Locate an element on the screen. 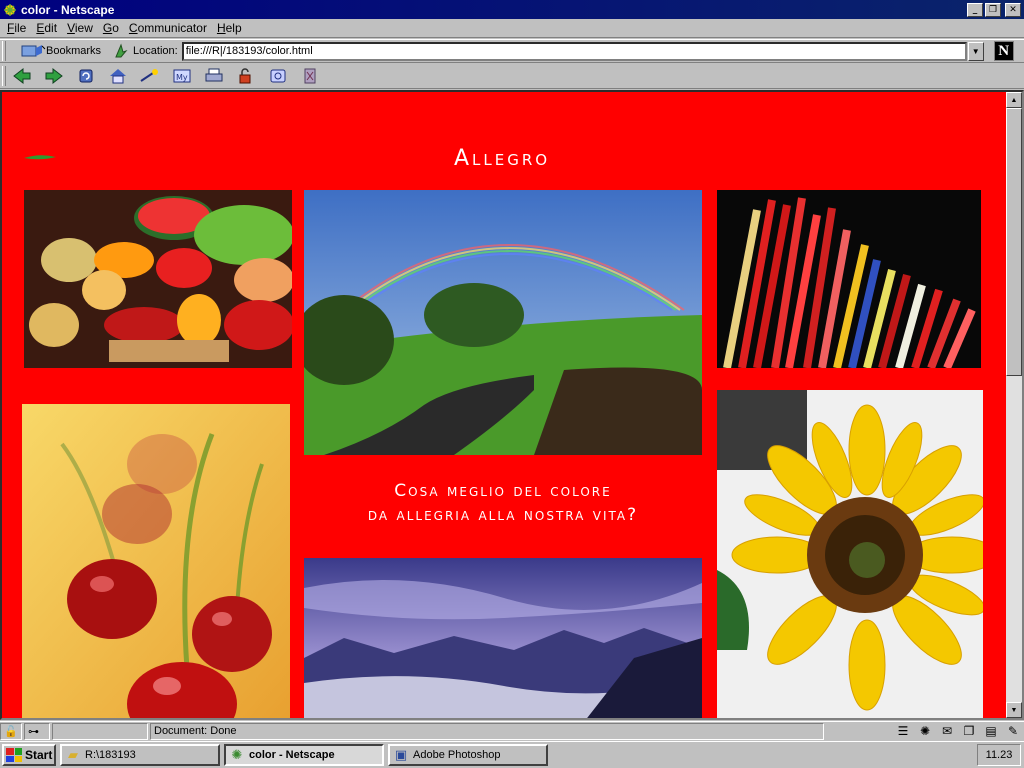 Image resolution: width=1024 pixels, height=768 pixels. task-label: color - Netscape is located at coordinates (292, 755).